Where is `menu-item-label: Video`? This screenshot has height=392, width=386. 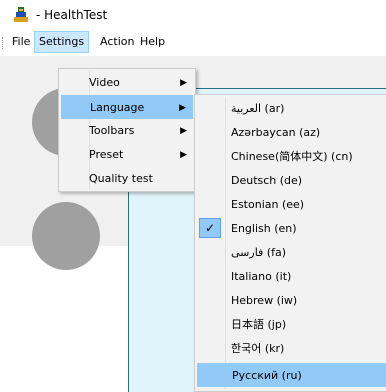 menu-item-label: Video is located at coordinates (104, 82).